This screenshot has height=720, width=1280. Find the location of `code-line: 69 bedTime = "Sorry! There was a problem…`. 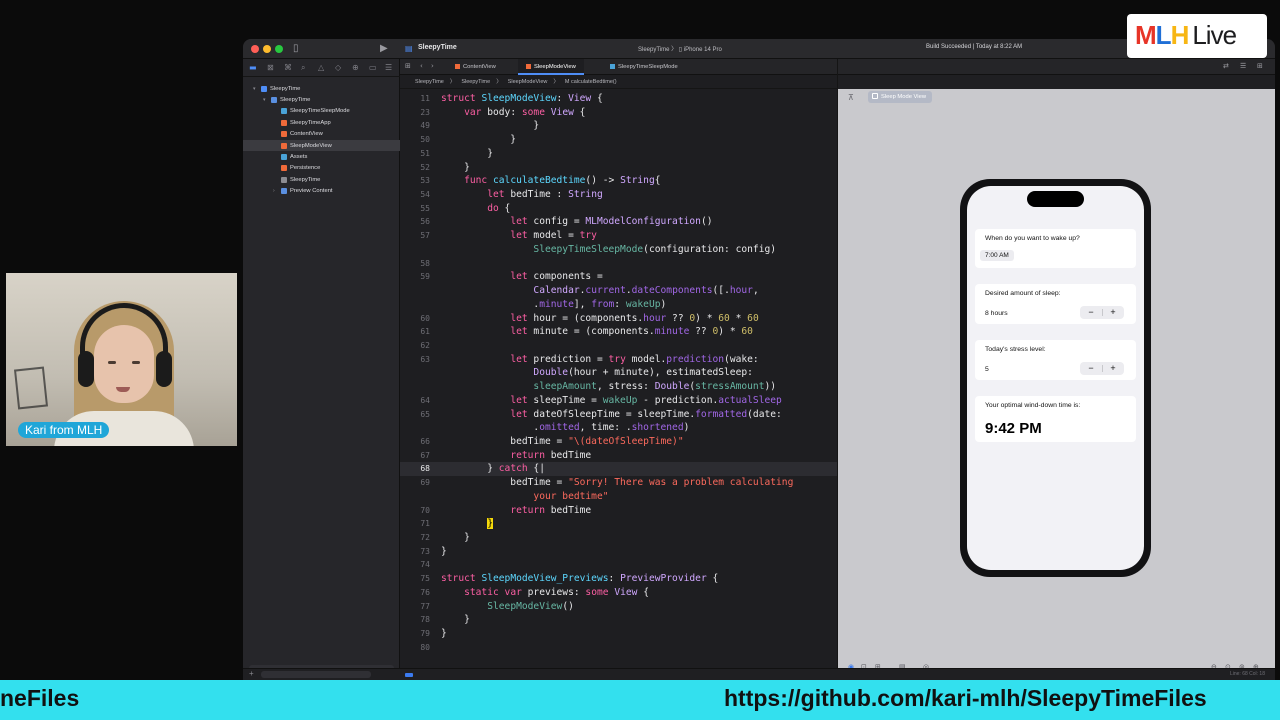

code-line: 69 bedTime = "Sorry! There was a problem… is located at coordinates (618, 483).